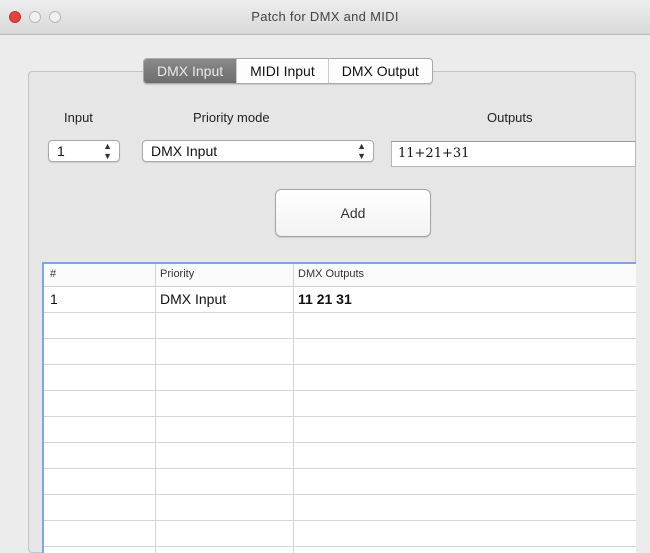 This screenshot has width=650, height=553. Describe the element at coordinates (353, 213) in the screenshot. I see `add-button: Add` at that location.